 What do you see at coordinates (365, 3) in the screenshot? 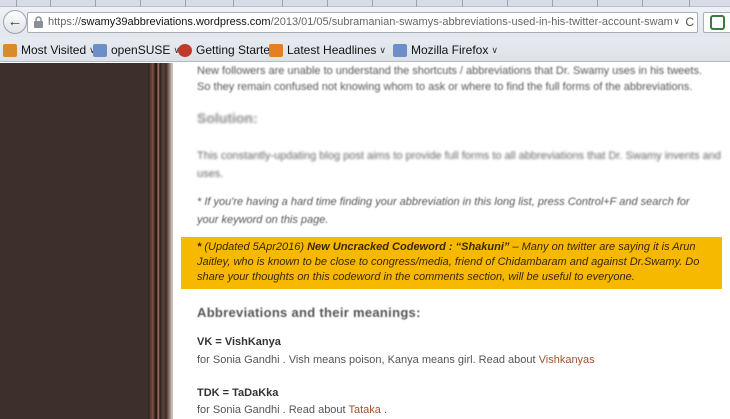
I see `tab-strip` at bounding box center [365, 3].